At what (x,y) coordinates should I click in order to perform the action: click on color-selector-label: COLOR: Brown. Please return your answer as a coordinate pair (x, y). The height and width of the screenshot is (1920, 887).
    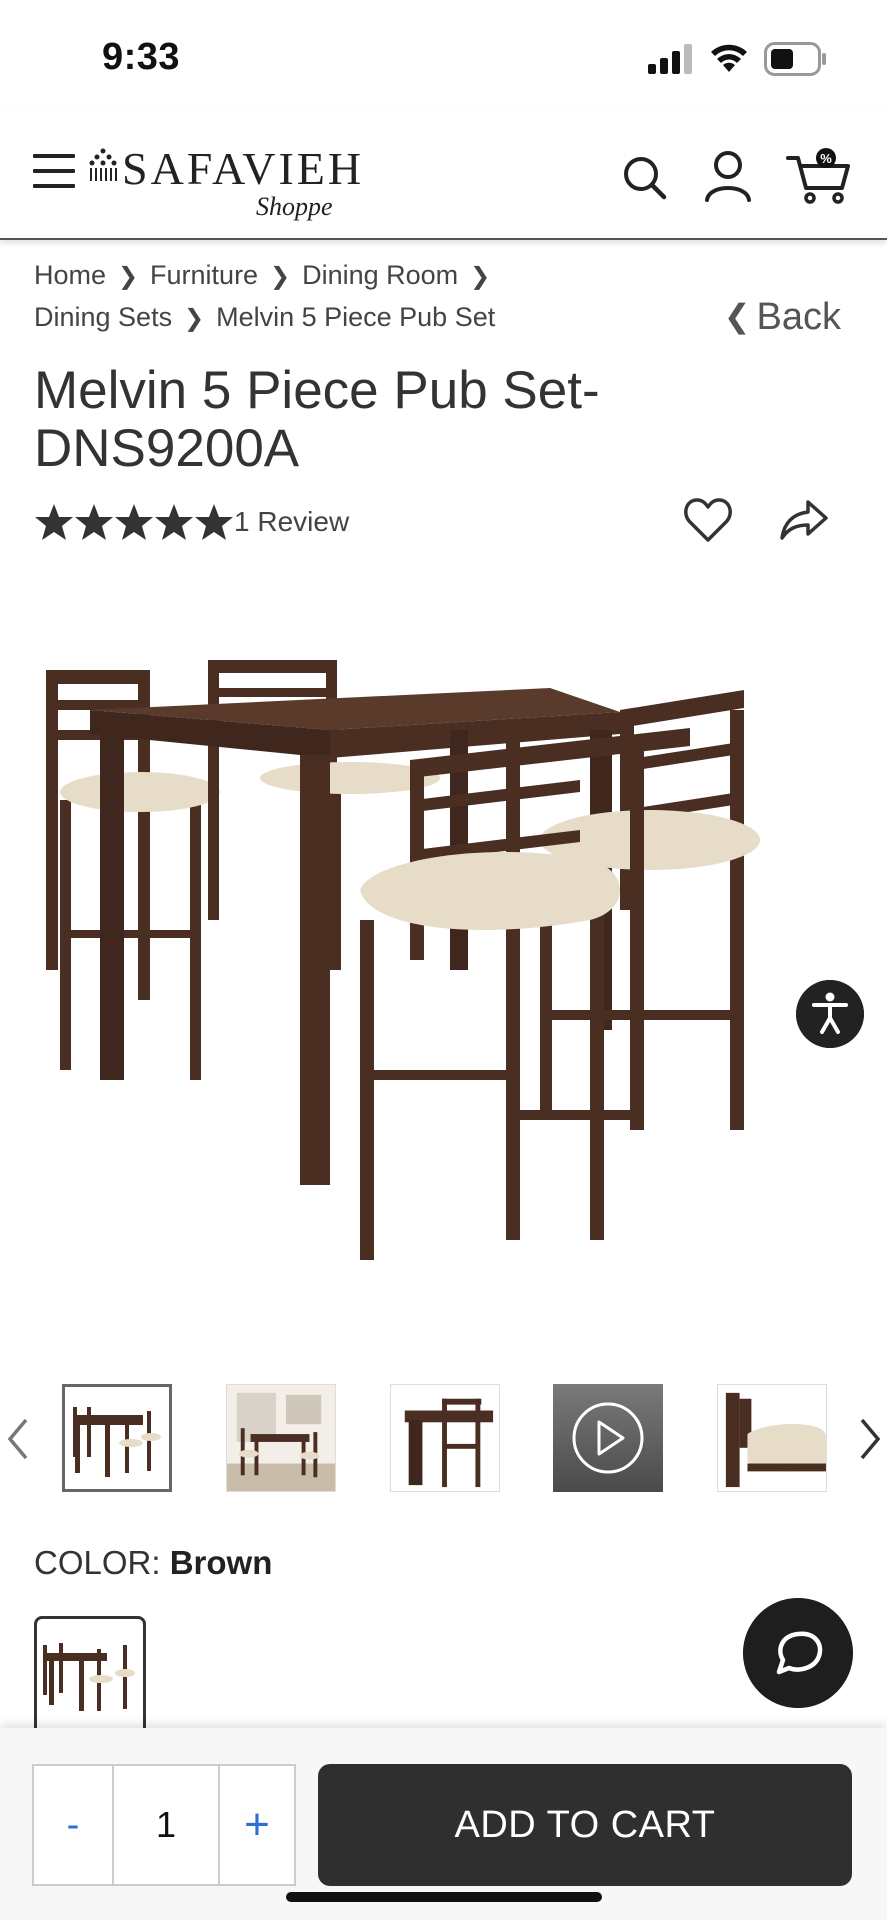
    Looking at the image, I should click on (153, 1563).